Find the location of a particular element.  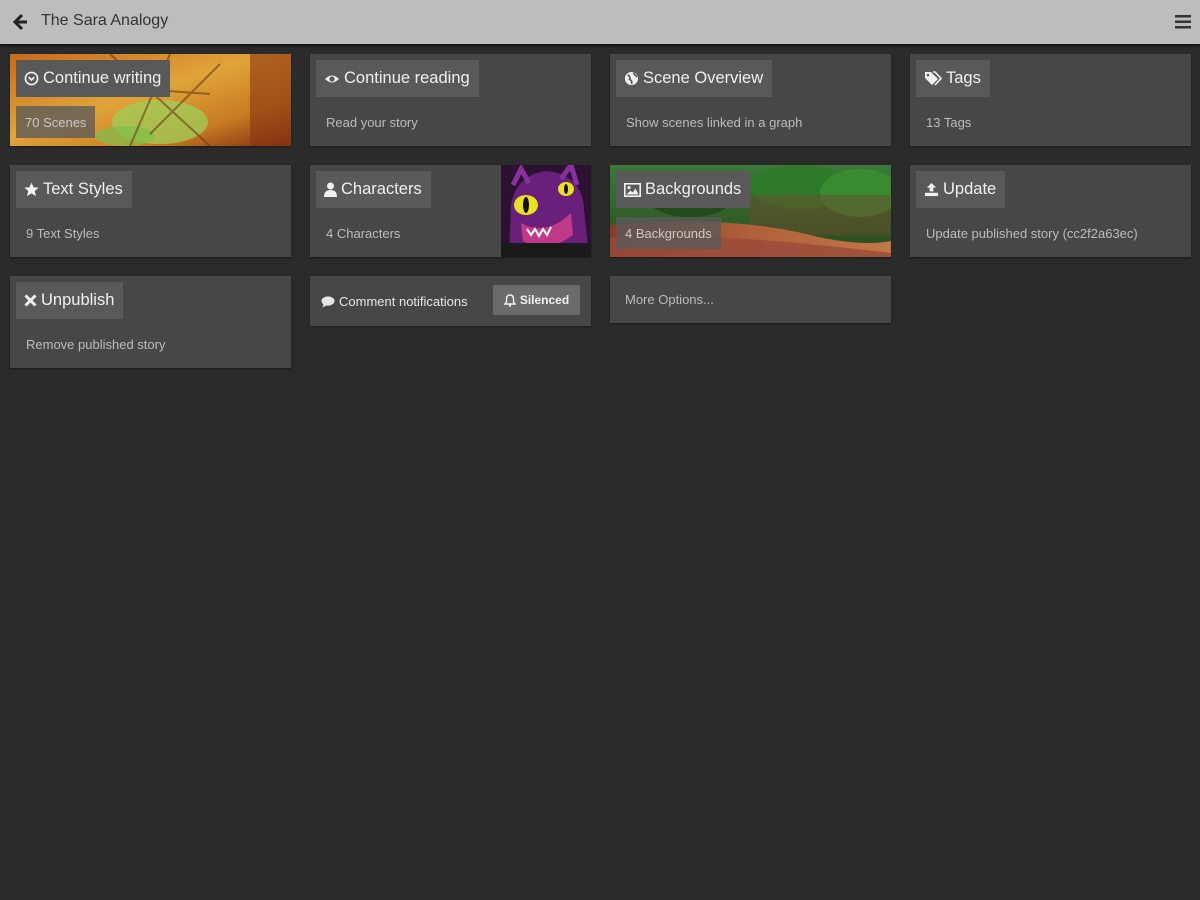

arrow-left-icon is located at coordinates (19, 22).